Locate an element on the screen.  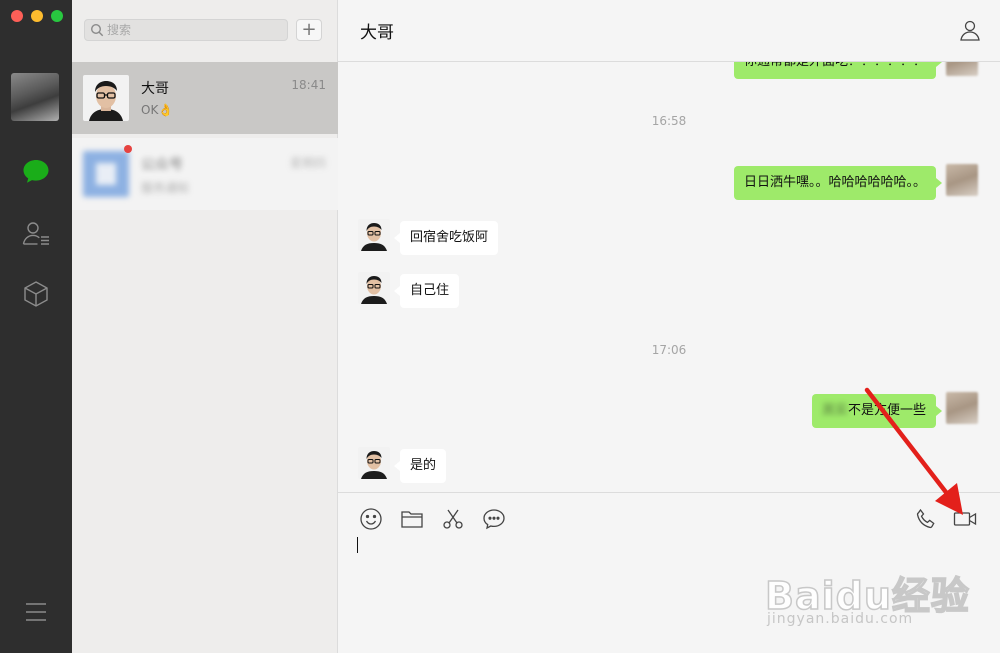
my-message-bubble: 其实不是方便一些 is located at coordinates (877, 411).